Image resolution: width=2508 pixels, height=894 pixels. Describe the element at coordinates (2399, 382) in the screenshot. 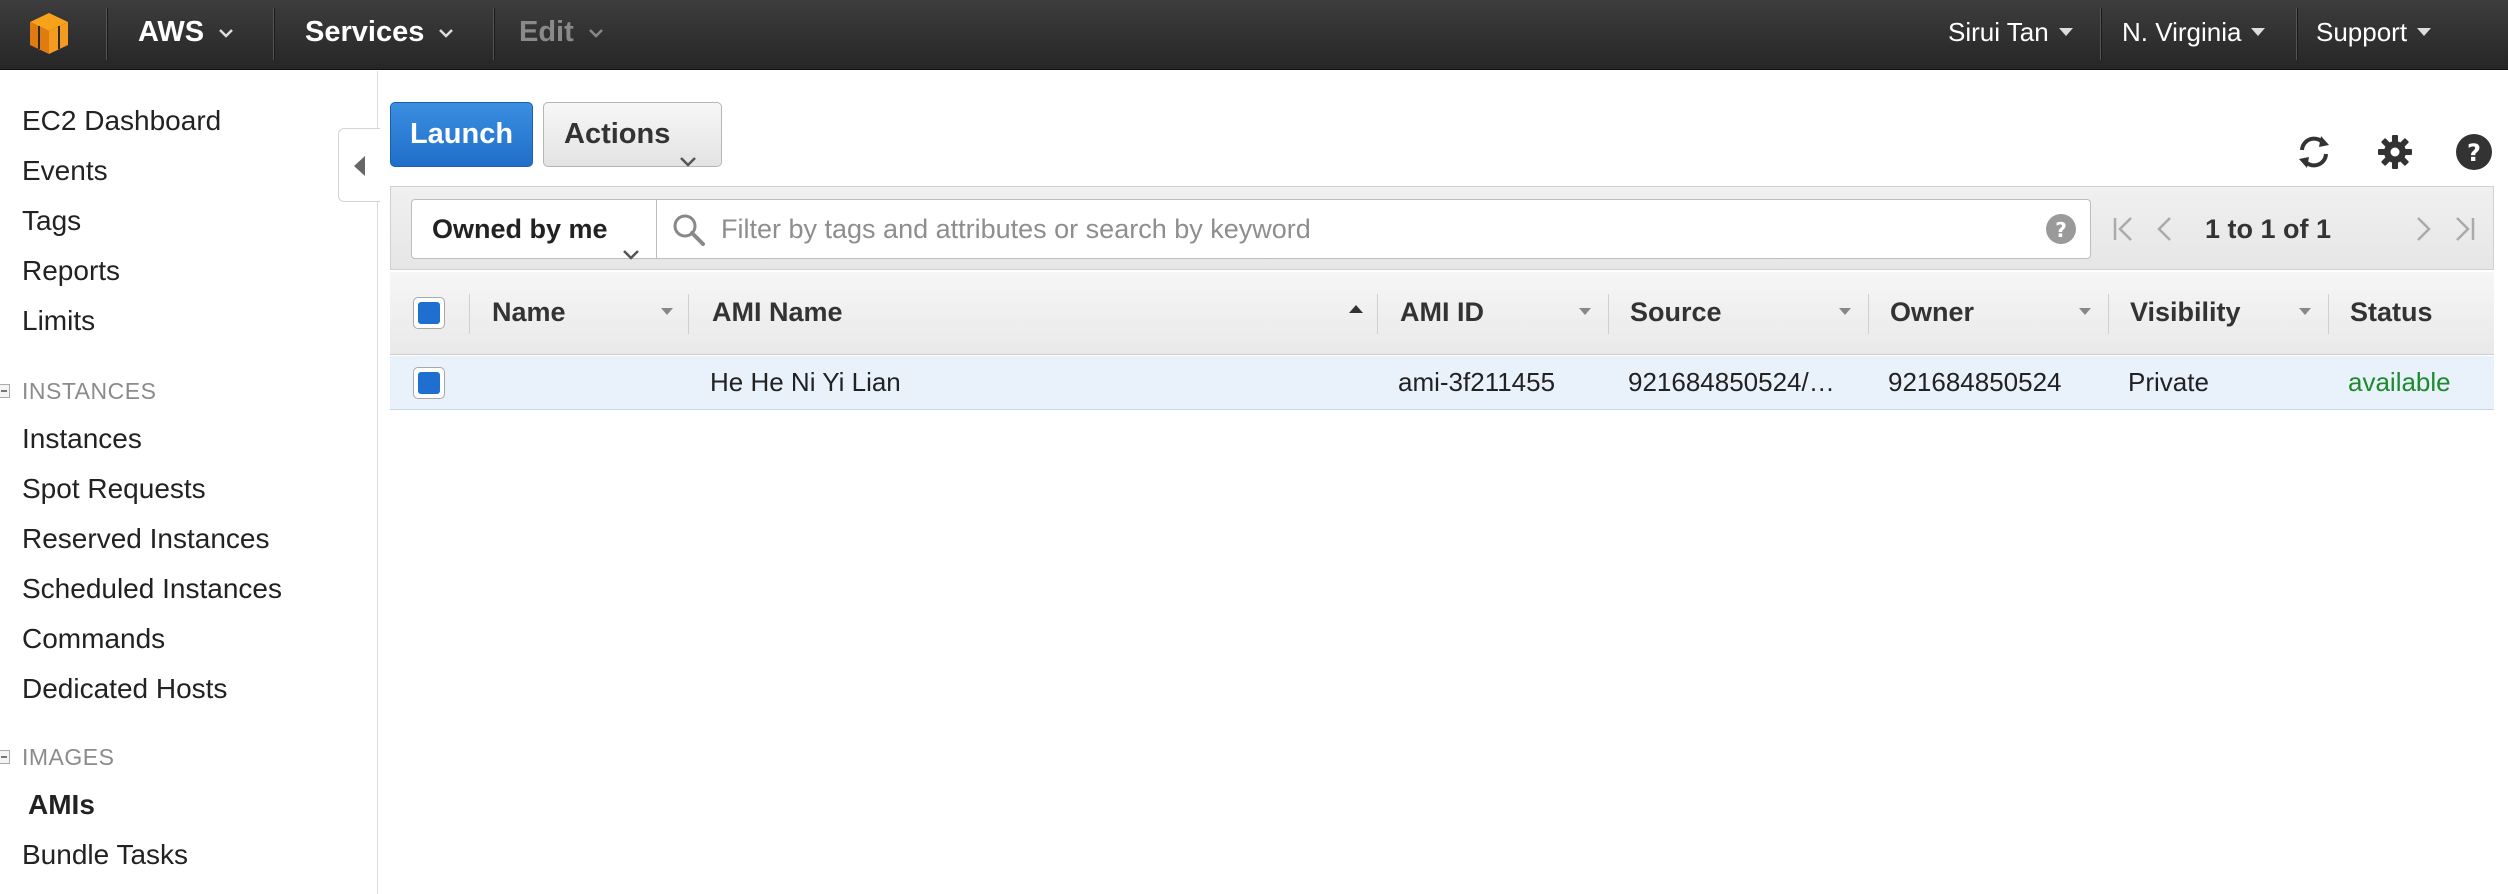

I see `cell-status: available` at that location.